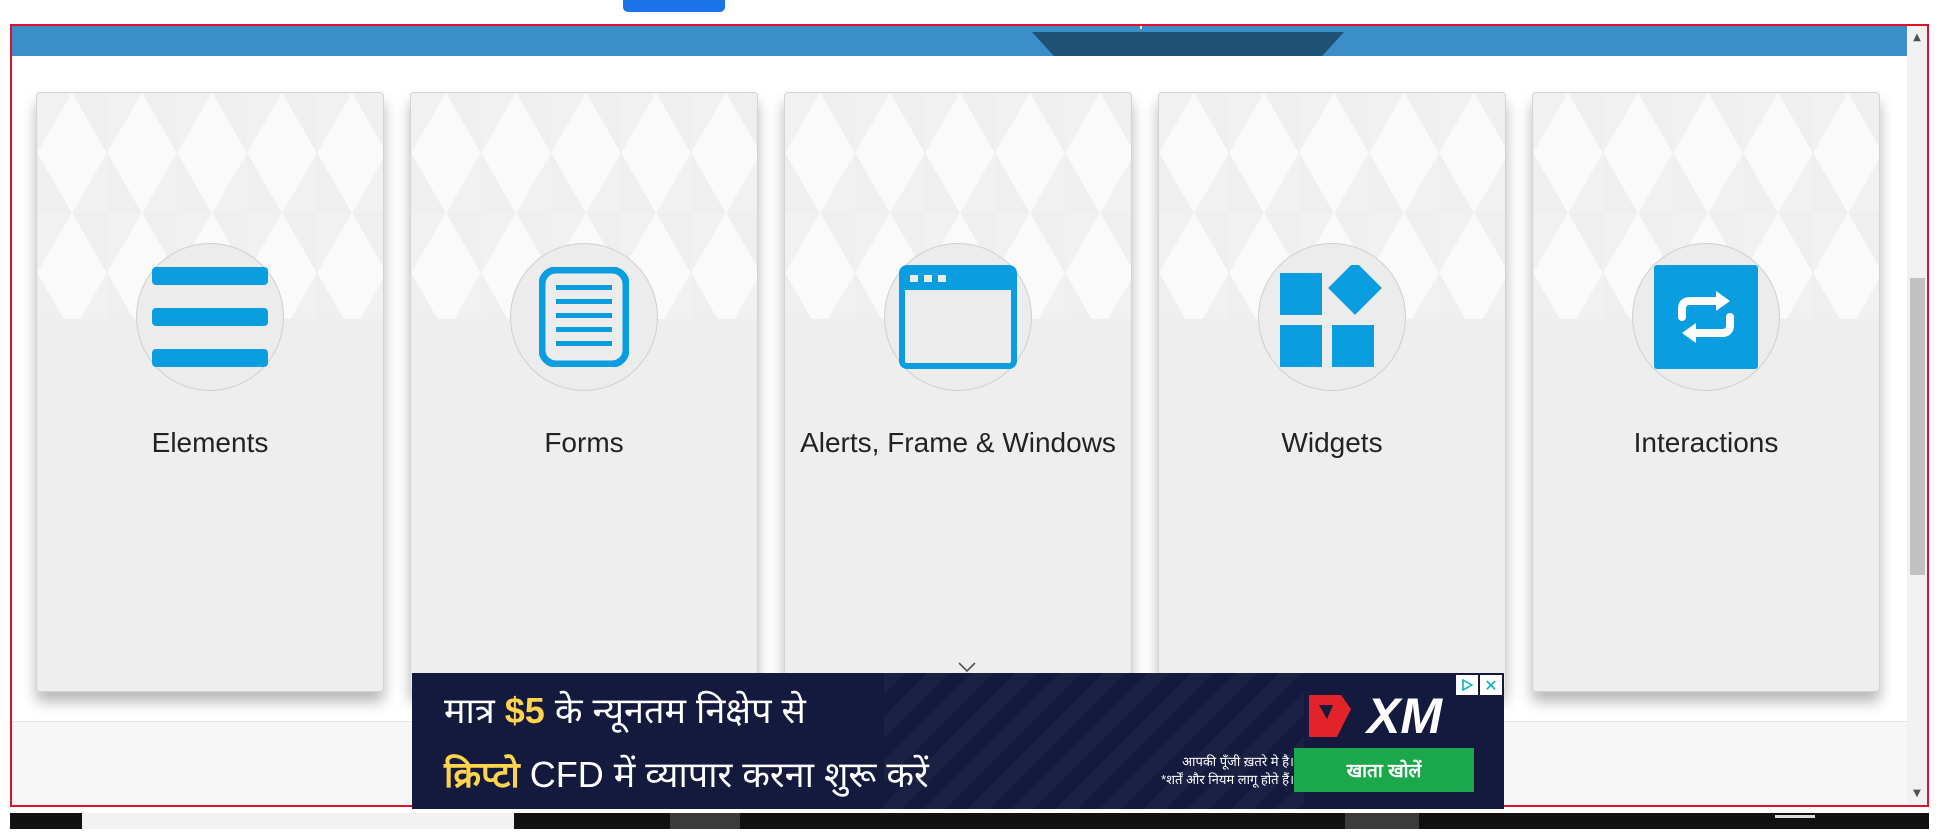 The height and width of the screenshot is (833, 1942). Describe the element at coordinates (958, 442) in the screenshot. I see `card-title: Alerts, Frame & Windows` at that location.